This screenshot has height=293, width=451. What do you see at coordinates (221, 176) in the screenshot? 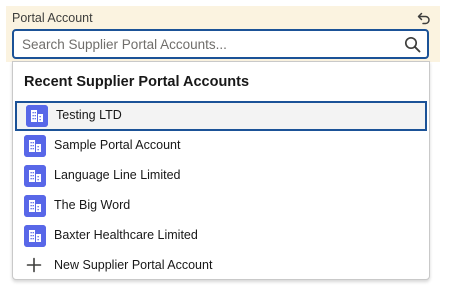
I see `list-item-language-line-limited: Language Line Limited` at bounding box center [221, 176].